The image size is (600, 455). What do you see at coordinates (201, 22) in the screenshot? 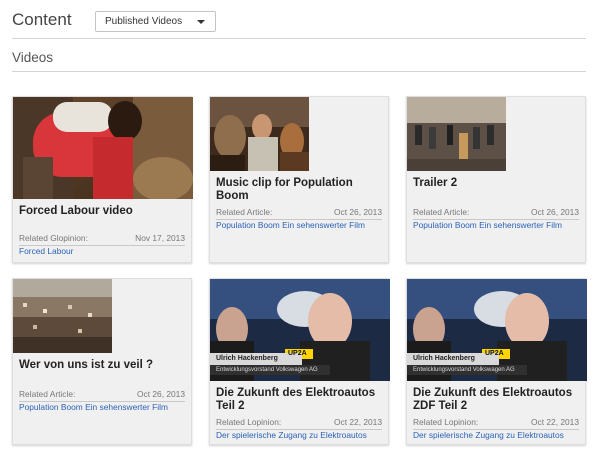
I see `chevron-down-icon` at bounding box center [201, 22].